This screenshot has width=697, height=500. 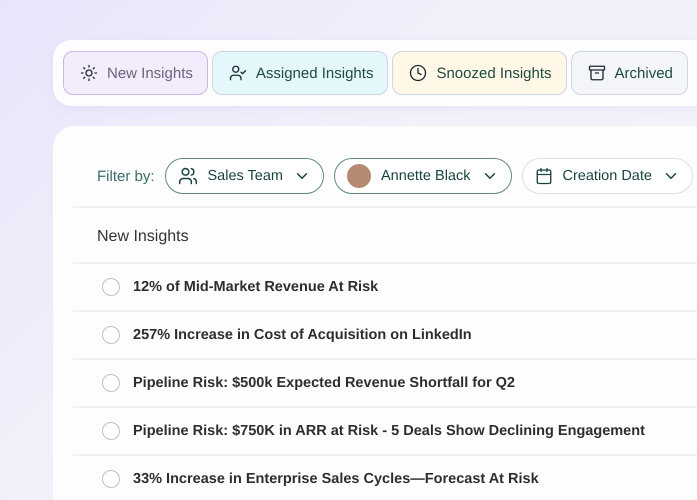 I want to click on tab: New Insights, so click(x=135, y=73).